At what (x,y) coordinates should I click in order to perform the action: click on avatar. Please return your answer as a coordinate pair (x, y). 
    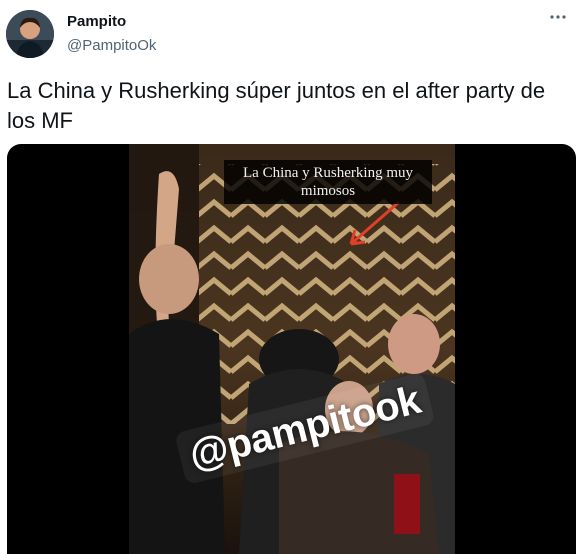
    Looking at the image, I should click on (30, 34).